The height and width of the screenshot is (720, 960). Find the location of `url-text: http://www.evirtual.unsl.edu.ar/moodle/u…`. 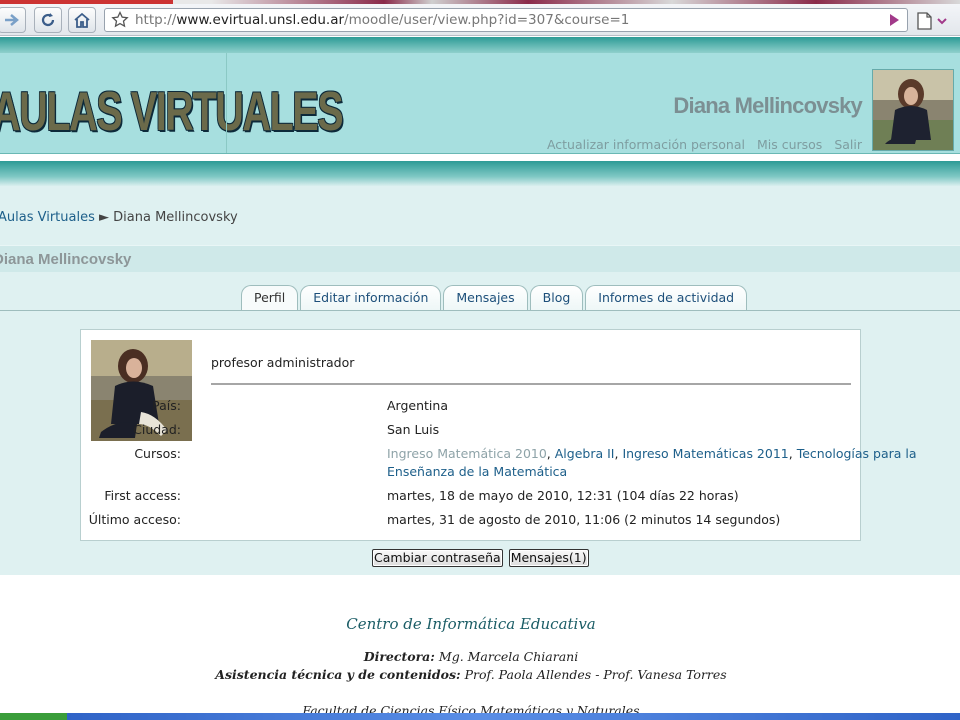

url-text: http://www.evirtual.unsl.edu.ar/moodle/u… is located at coordinates (382, 20).